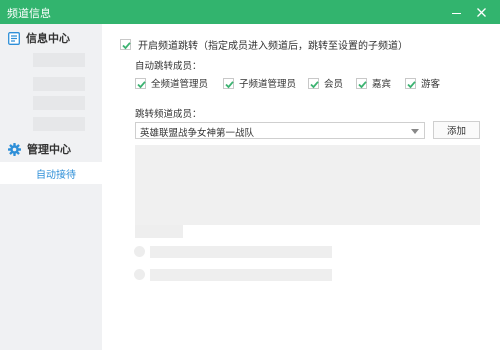 This screenshot has height=350, width=500. What do you see at coordinates (431, 84) in the screenshot?
I see `role-label: 游客` at bounding box center [431, 84].